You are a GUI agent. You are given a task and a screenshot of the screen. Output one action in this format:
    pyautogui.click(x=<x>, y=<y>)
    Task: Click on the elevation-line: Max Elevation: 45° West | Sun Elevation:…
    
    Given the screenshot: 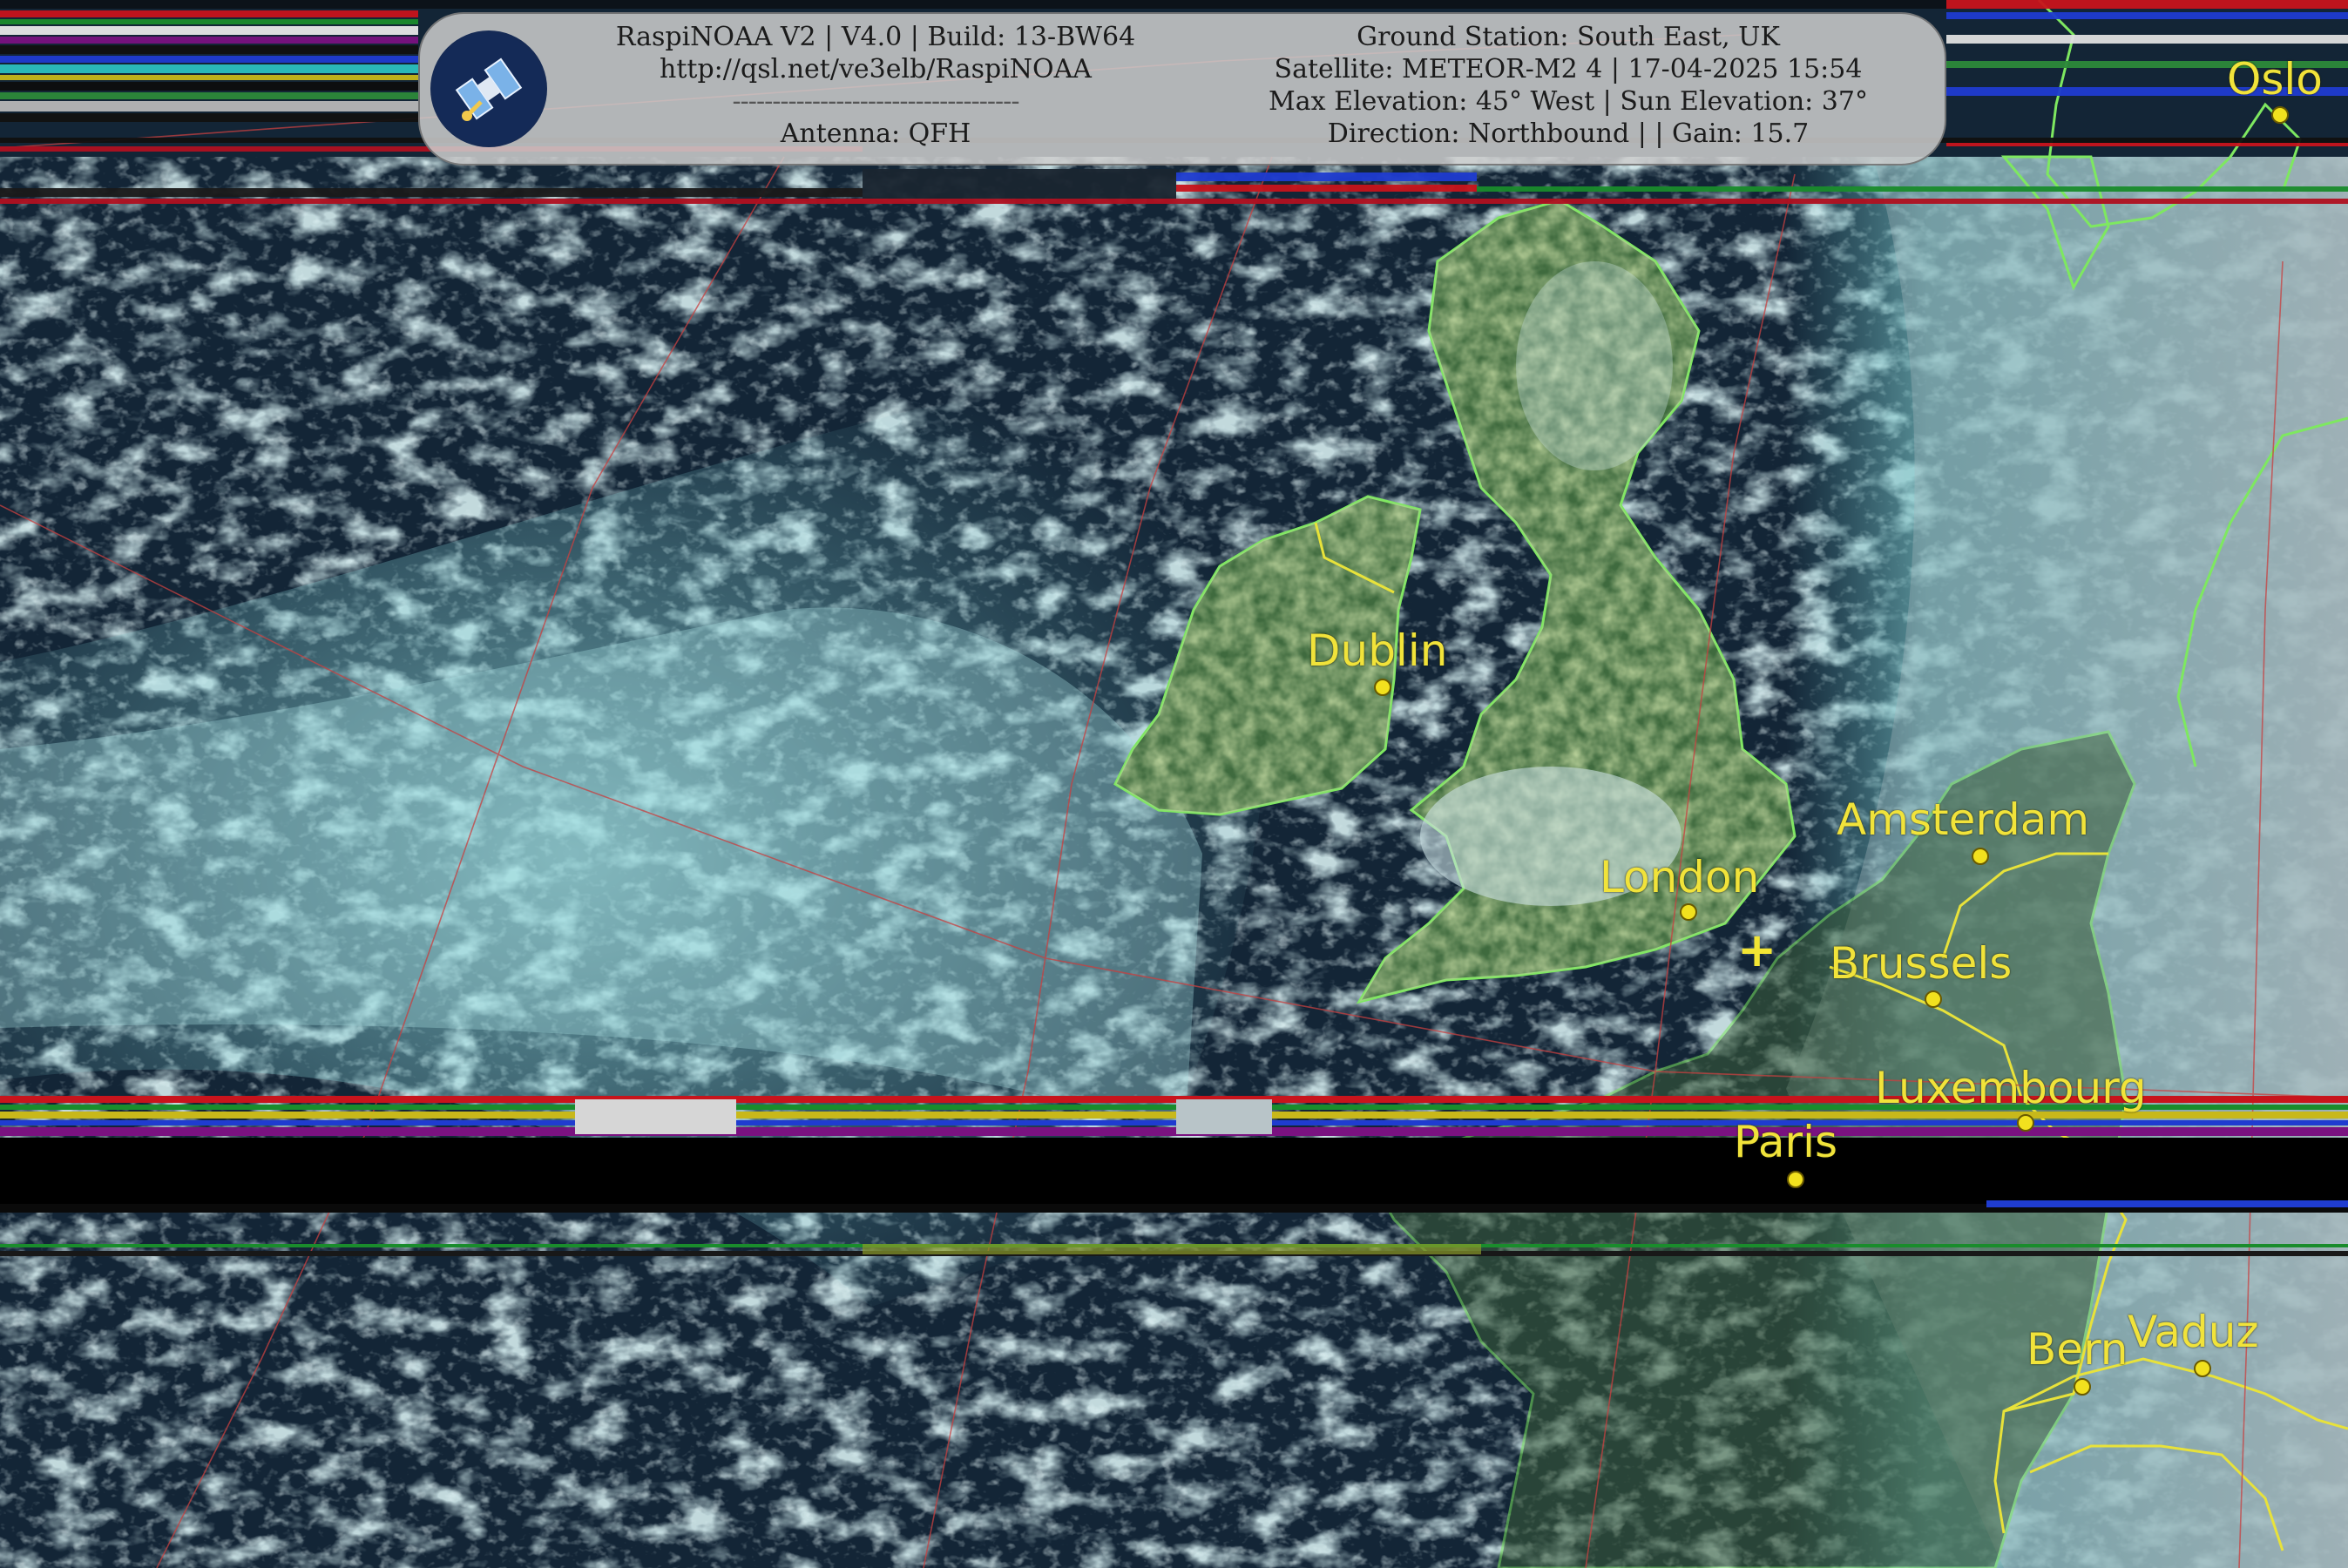 What is the action you would take?
    pyautogui.click(x=1568, y=101)
    